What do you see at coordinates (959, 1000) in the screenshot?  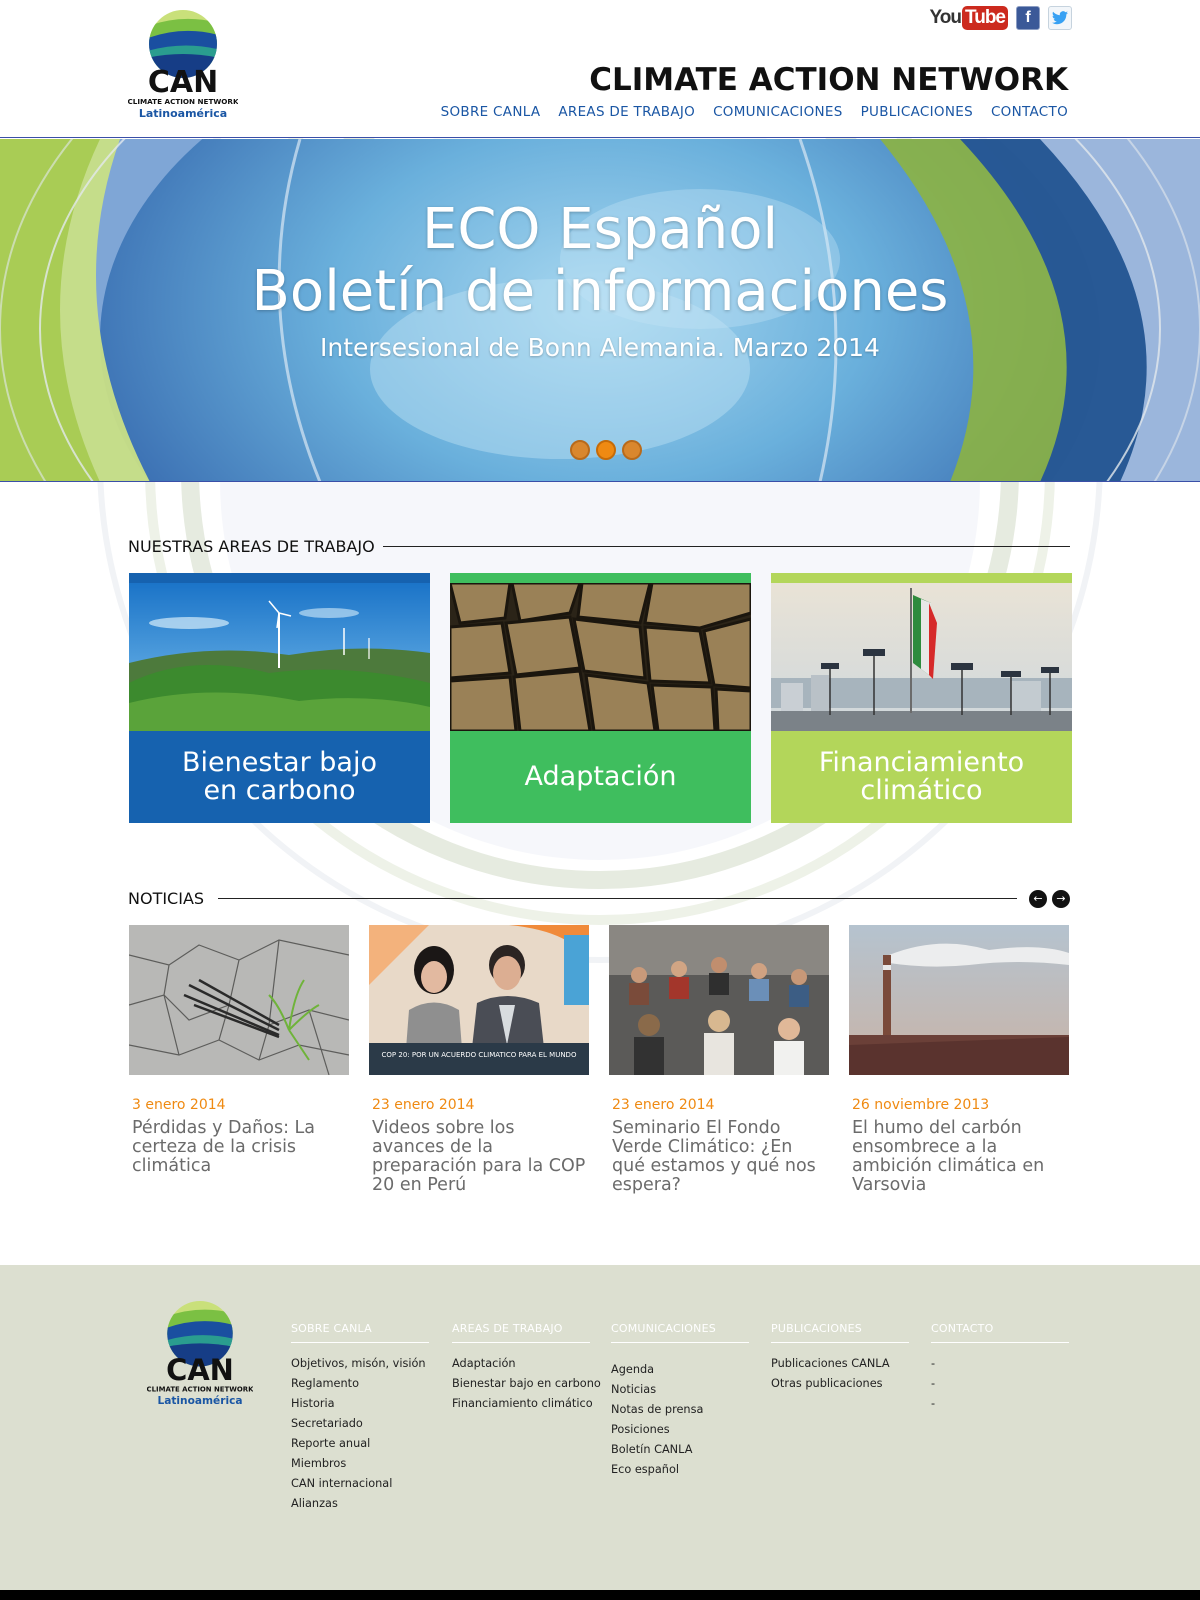 I see `news-image-smokestack` at bounding box center [959, 1000].